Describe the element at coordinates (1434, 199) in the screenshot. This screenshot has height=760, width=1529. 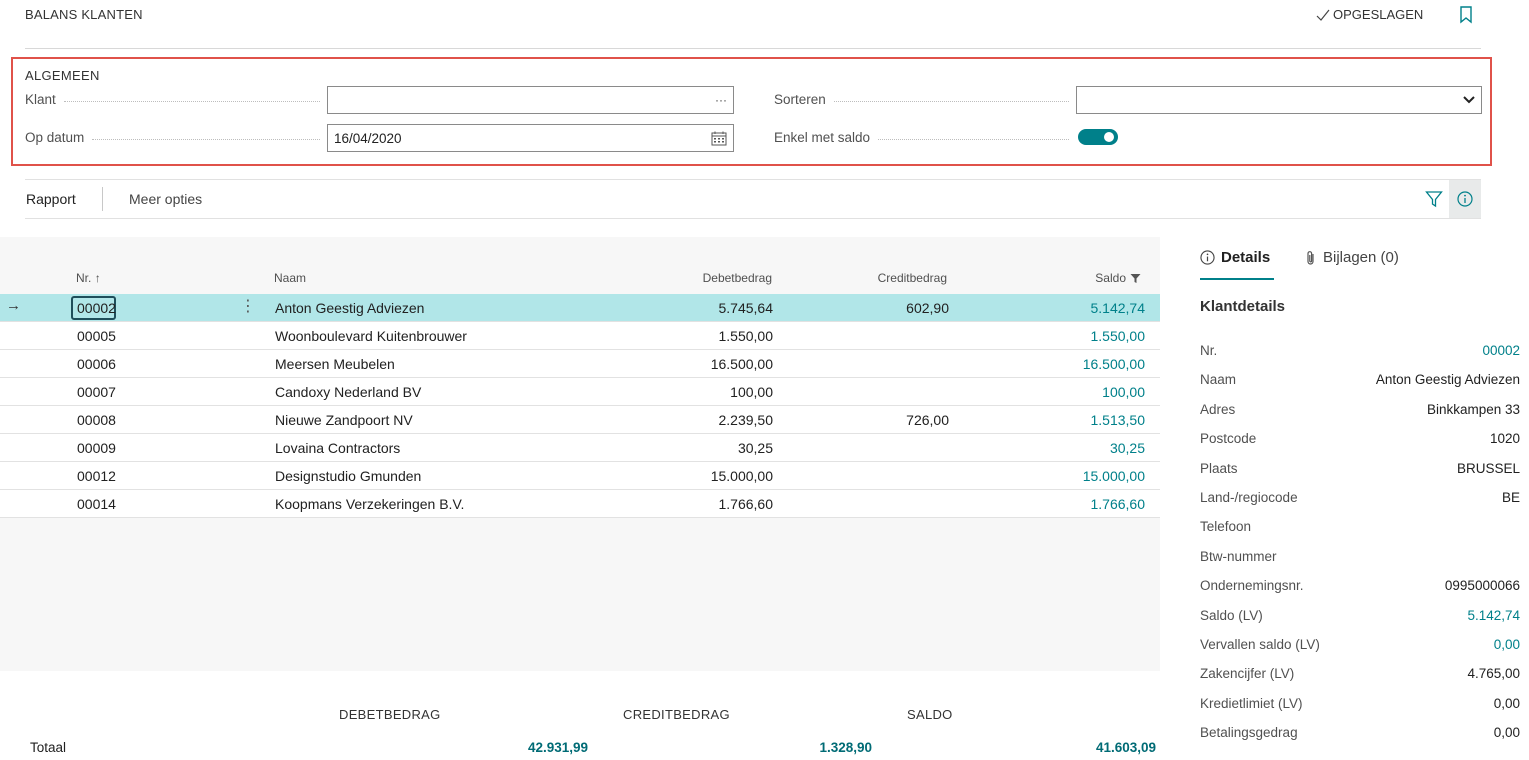
I see `filter-icon` at that location.